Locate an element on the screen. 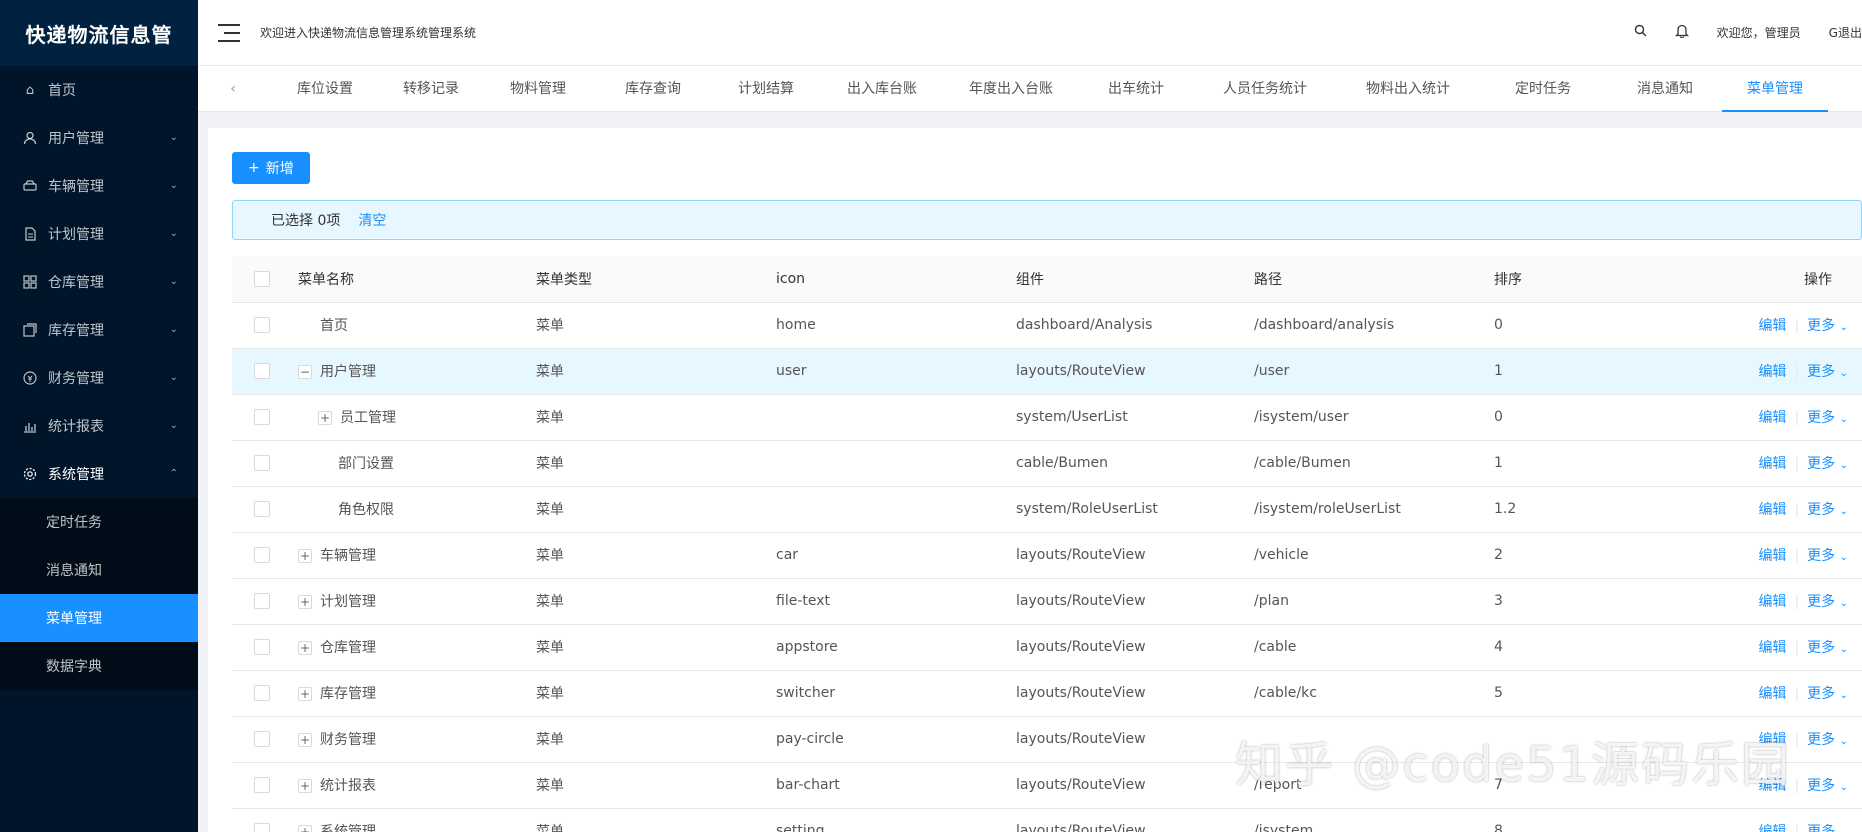 This screenshot has width=1862, height=832. tab-location-settings: 库位设置 is located at coordinates (325, 89).